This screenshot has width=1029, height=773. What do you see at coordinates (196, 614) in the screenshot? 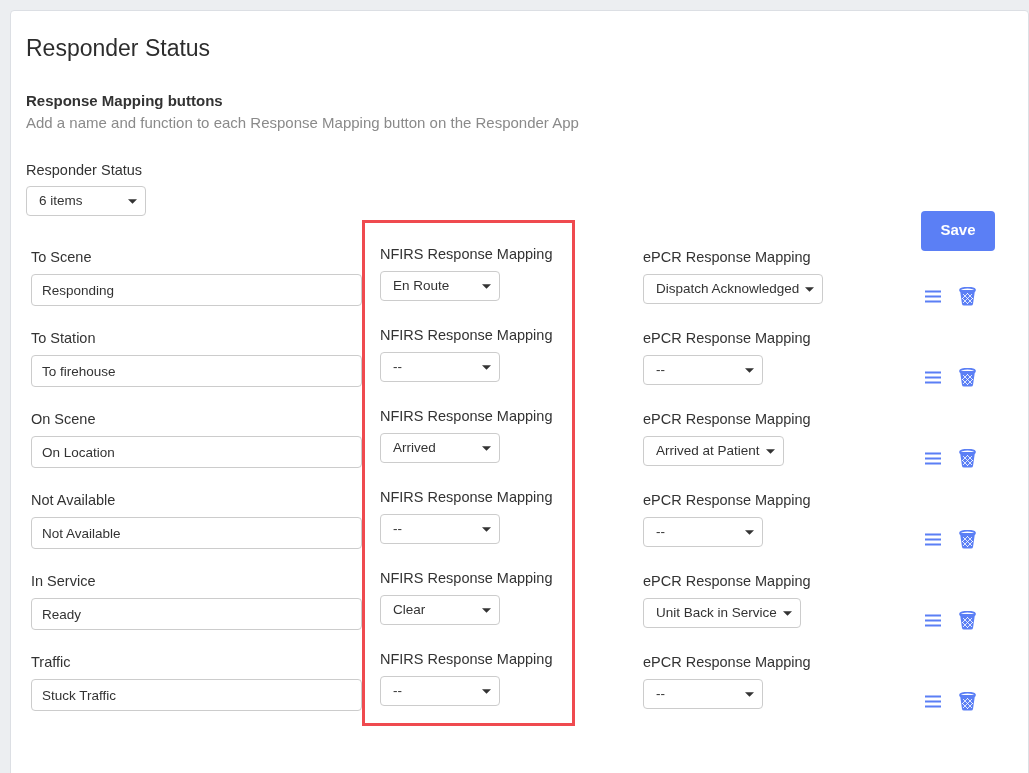
I see `status-name-field: Ready` at bounding box center [196, 614].